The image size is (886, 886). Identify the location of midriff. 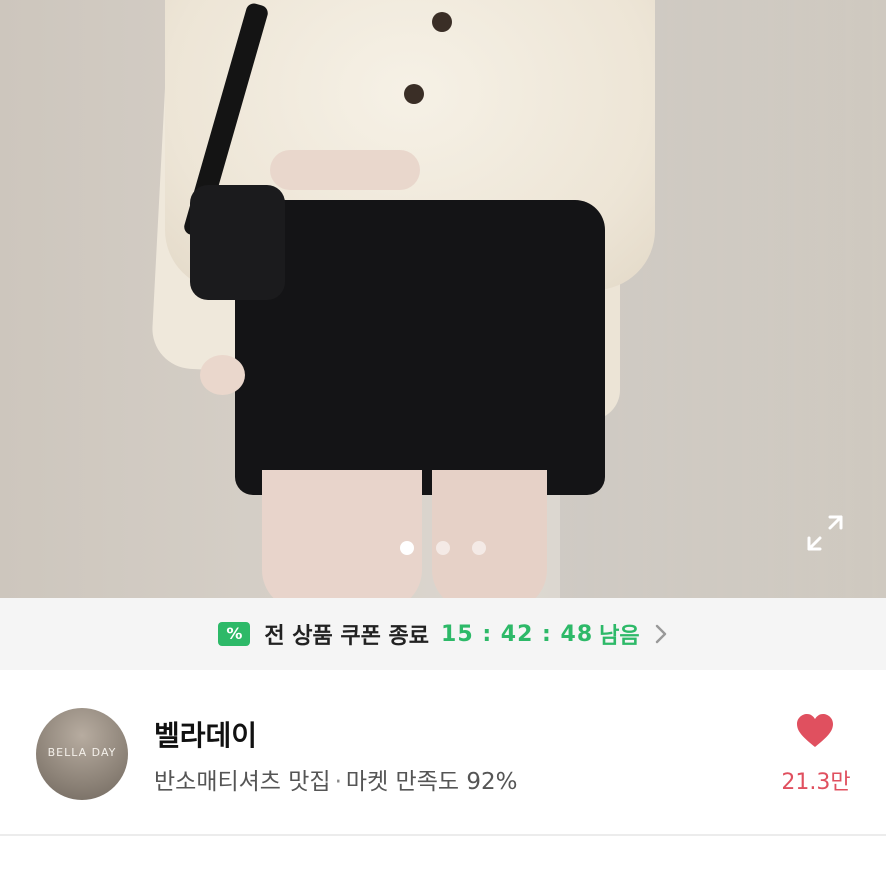
(345, 170).